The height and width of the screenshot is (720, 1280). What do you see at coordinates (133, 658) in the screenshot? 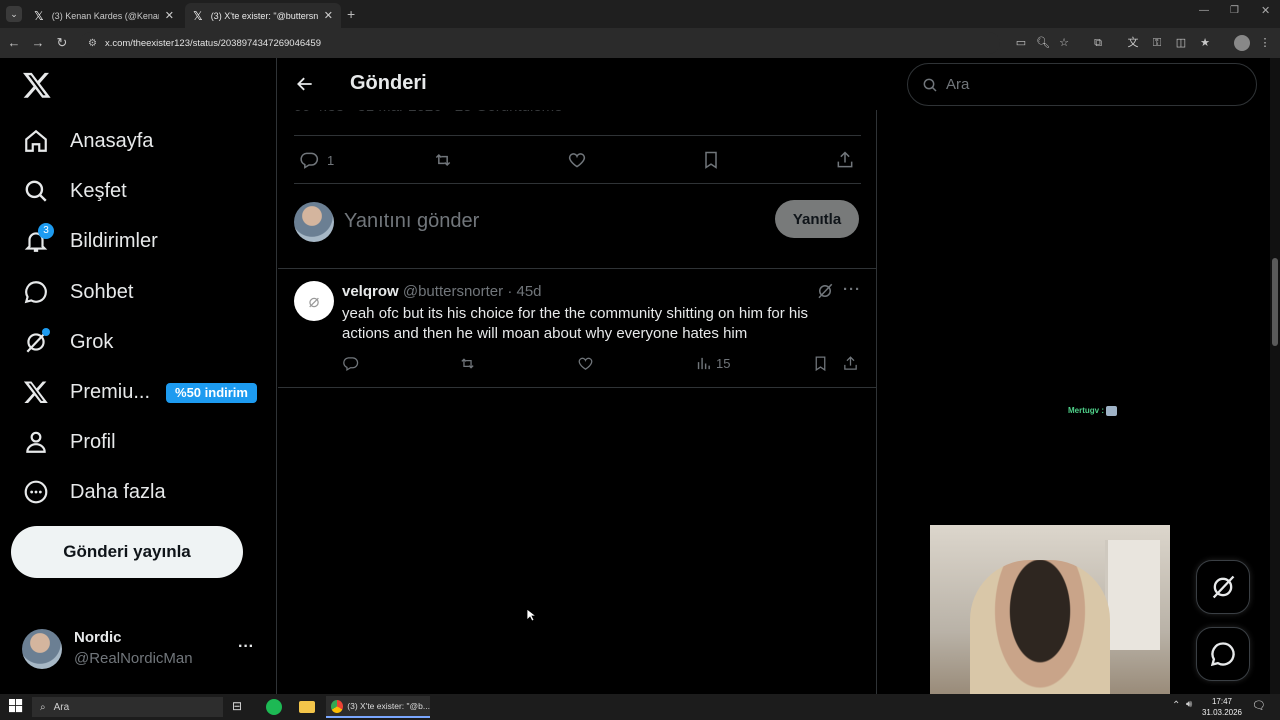
I see `account-handle: @RealNordicMan` at bounding box center [133, 658].